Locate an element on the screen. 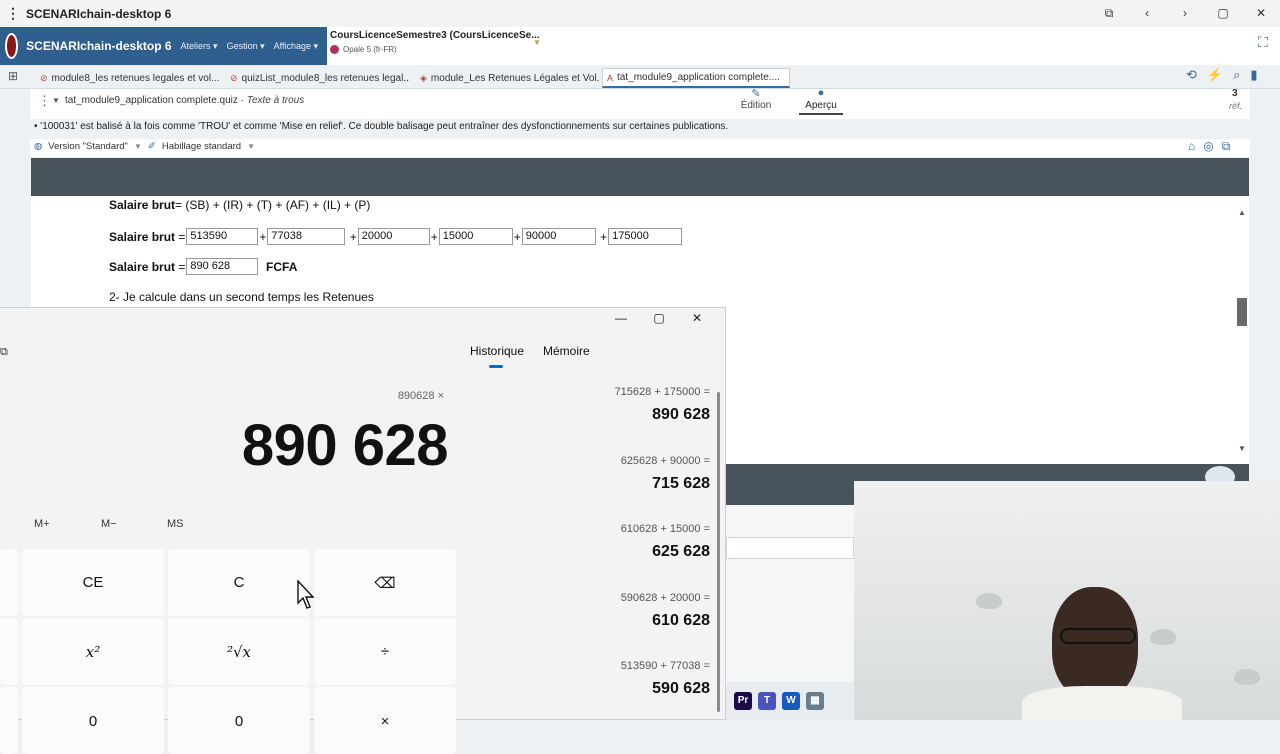 The width and height of the screenshot is (1280, 754). globe-icon: ◍ is located at coordinates (38, 146).